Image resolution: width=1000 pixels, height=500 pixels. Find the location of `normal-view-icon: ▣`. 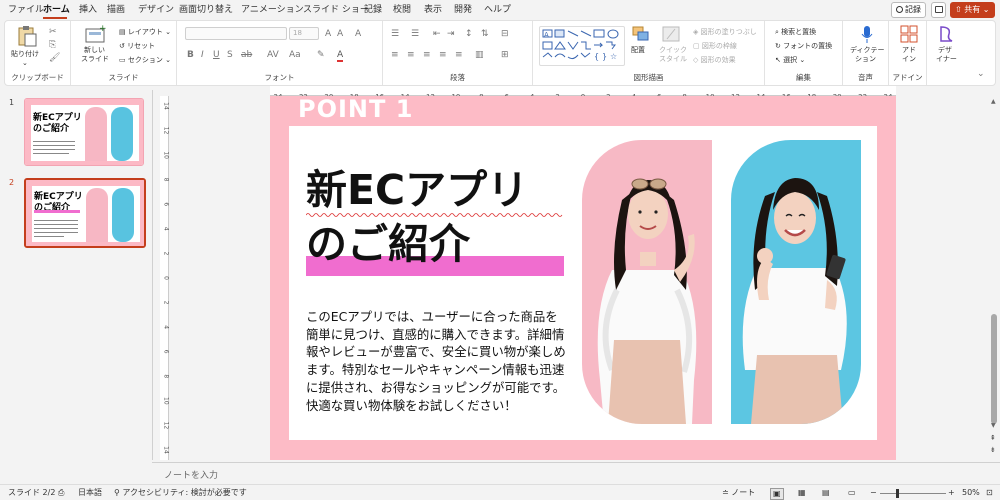

normal-view-icon: ▣ is located at coordinates (777, 494).